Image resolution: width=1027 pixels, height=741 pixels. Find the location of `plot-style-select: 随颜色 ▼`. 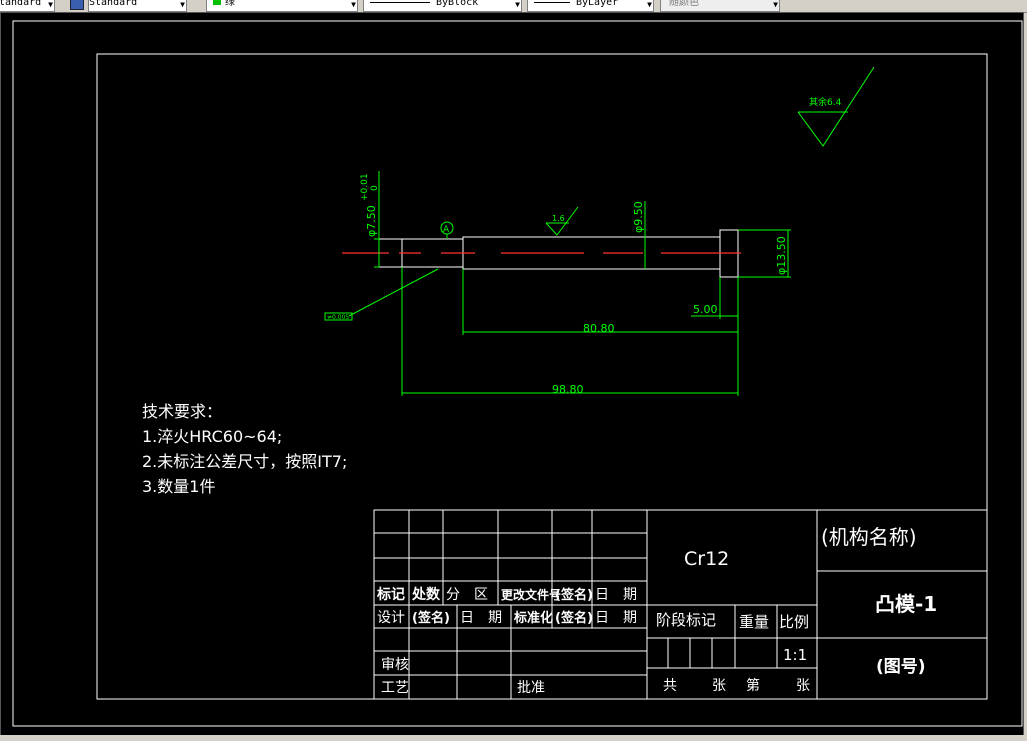

plot-style-select: 随颜色 ▼ is located at coordinates (720, 6).